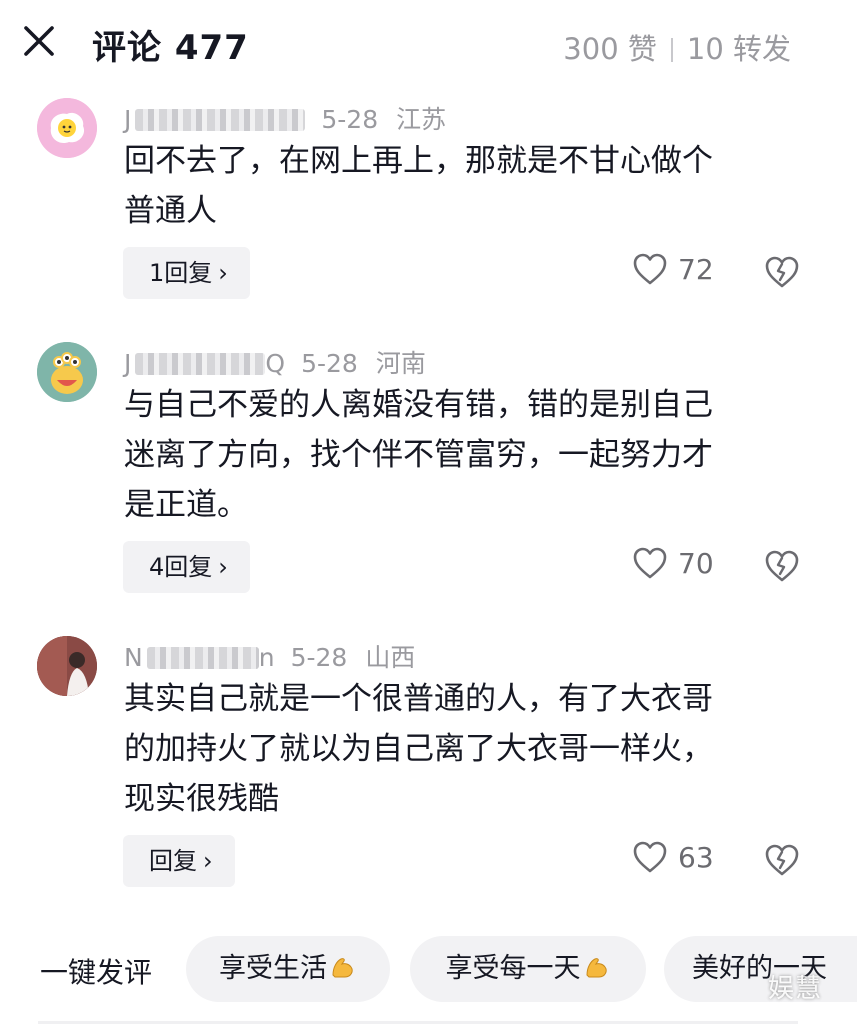  I want to click on username: JQ, so click(204, 363).